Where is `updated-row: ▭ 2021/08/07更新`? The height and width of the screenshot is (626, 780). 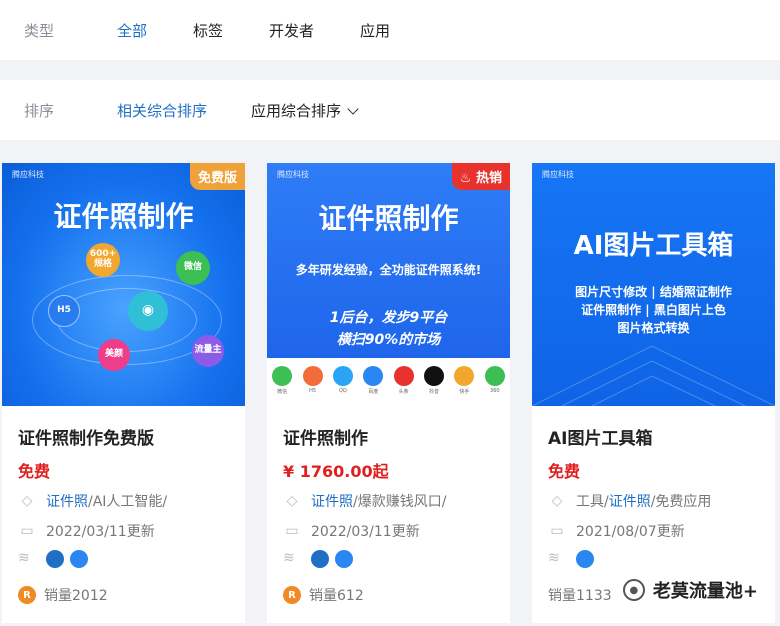
updated-row: ▭ 2021/08/07更新 is located at coordinates (653, 531).